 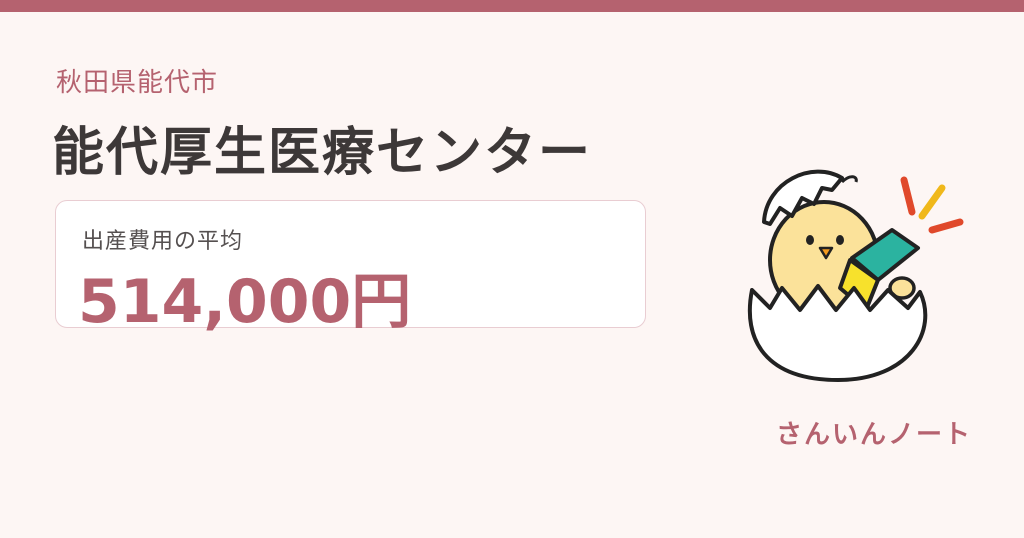 I want to click on top-accent-bar, so click(x=512, y=6).